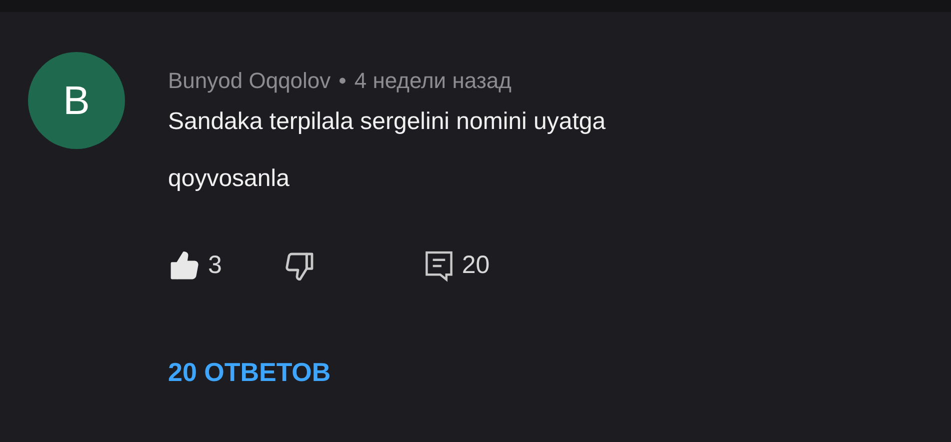 Image resolution: width=951 pixels, height=442 pixels. I want to click on reply-count: 20, so click(476, 265).